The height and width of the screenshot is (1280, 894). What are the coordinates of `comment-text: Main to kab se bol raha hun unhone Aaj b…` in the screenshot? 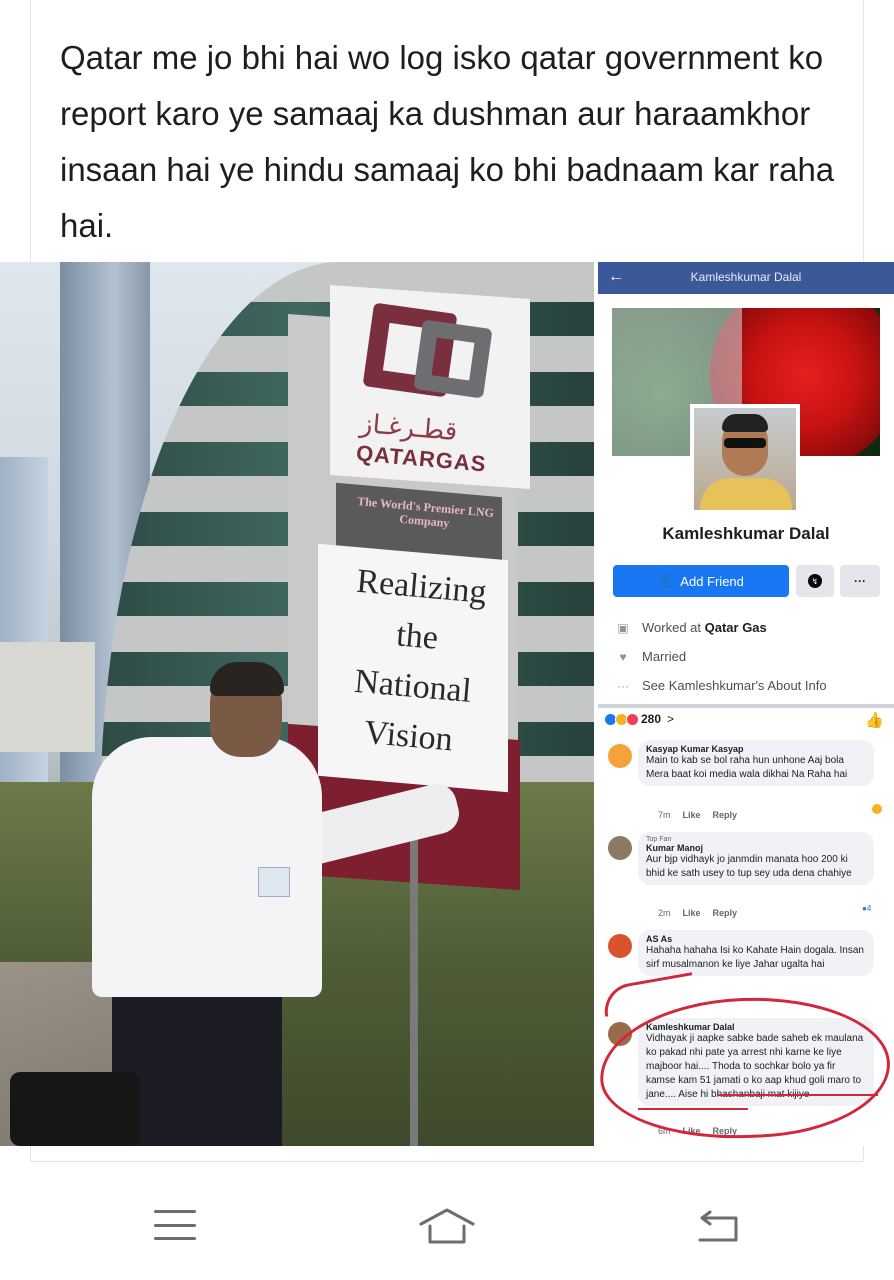 It's located at (747, 767).